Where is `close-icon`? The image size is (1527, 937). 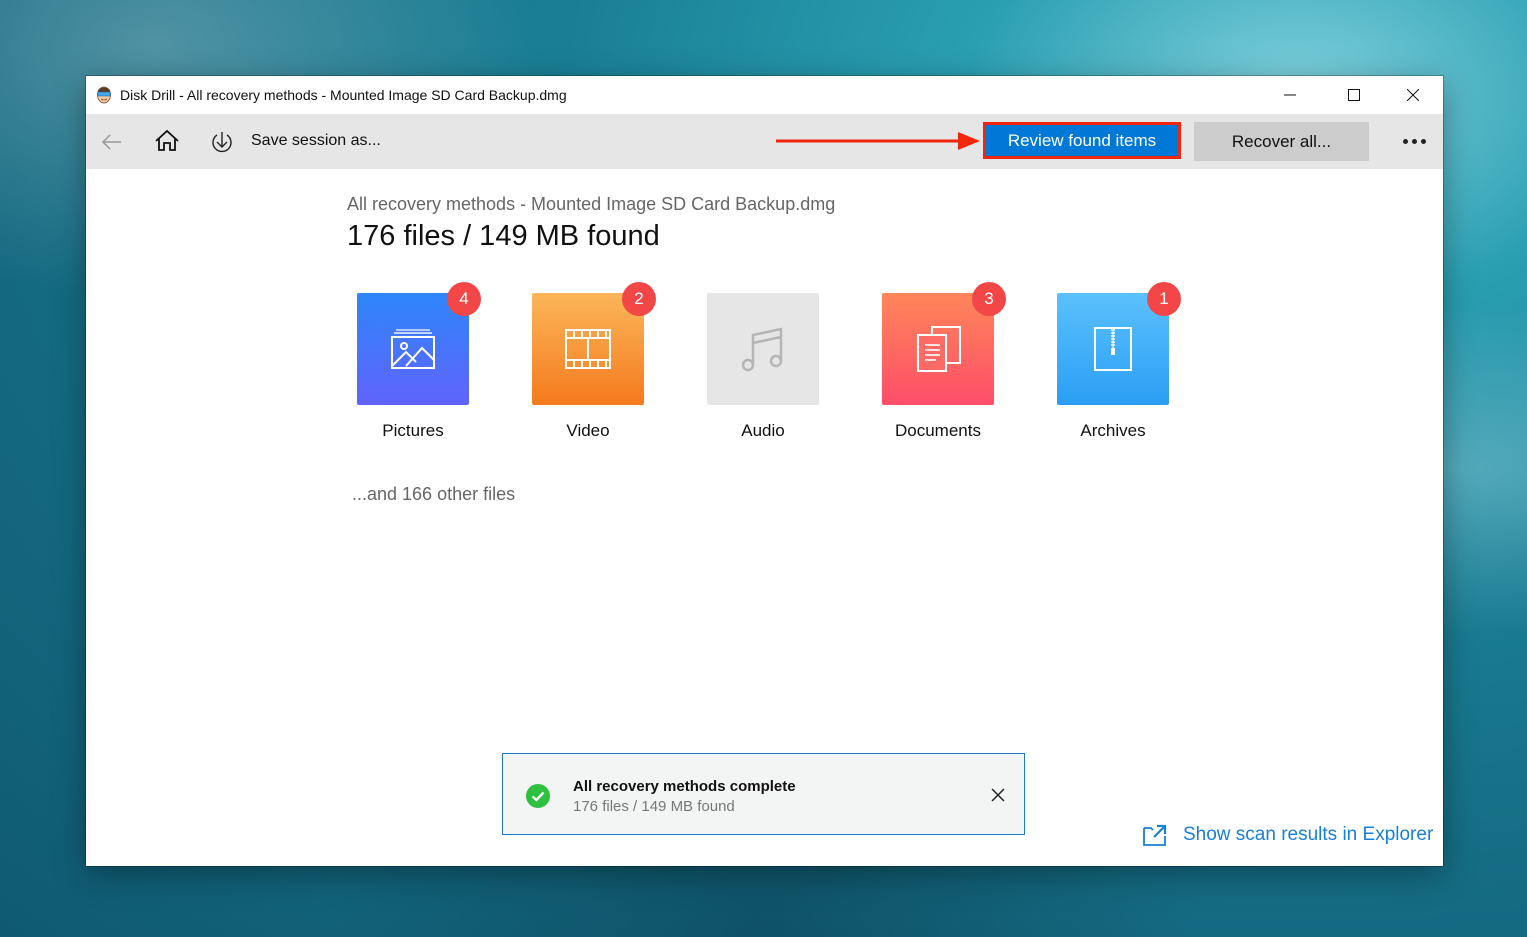 close-icon is located at coordinates (1413, 95).